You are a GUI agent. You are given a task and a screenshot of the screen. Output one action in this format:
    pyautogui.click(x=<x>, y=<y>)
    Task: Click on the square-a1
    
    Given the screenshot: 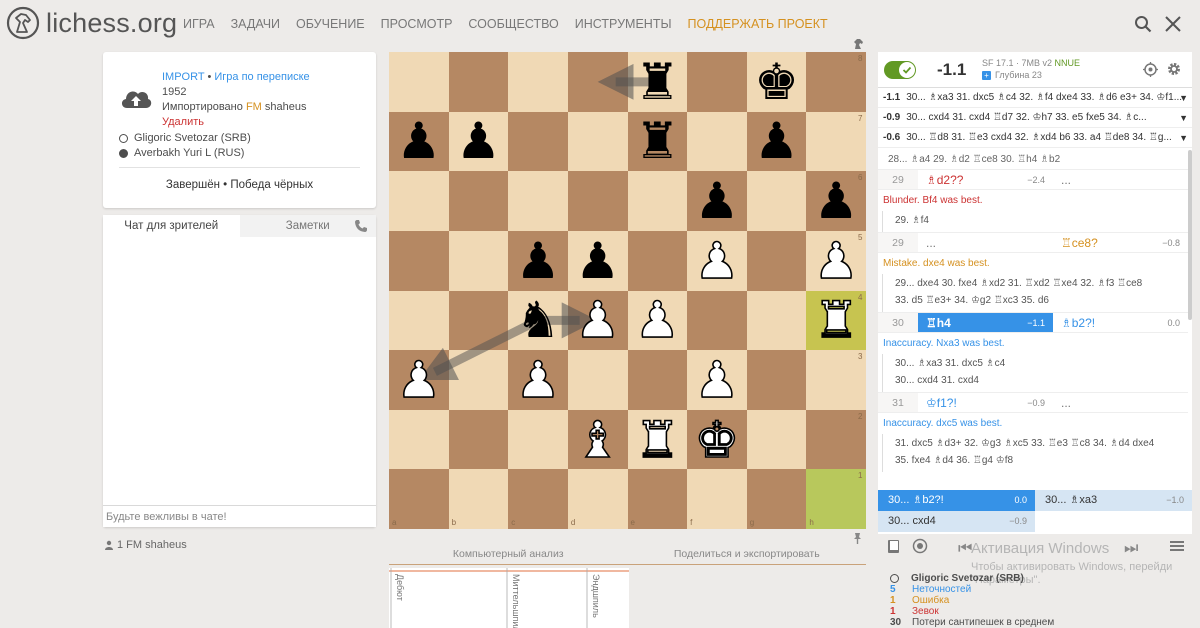 What is the action you would take?
    pyautogui.click(x=419, y=499)
    